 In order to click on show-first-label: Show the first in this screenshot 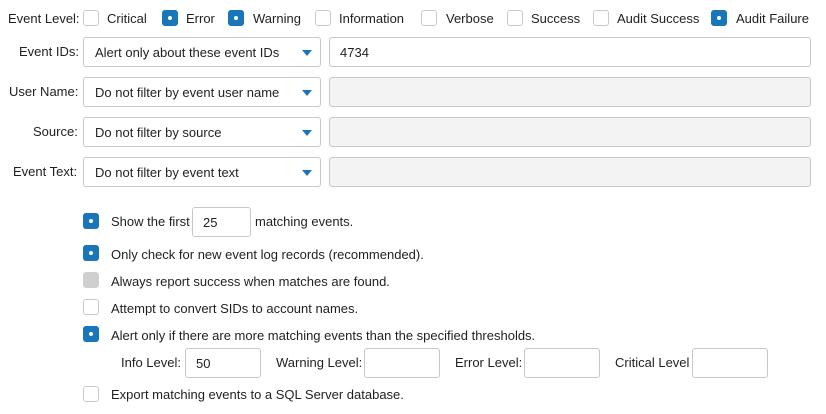, I will do `click(150, 221)`.